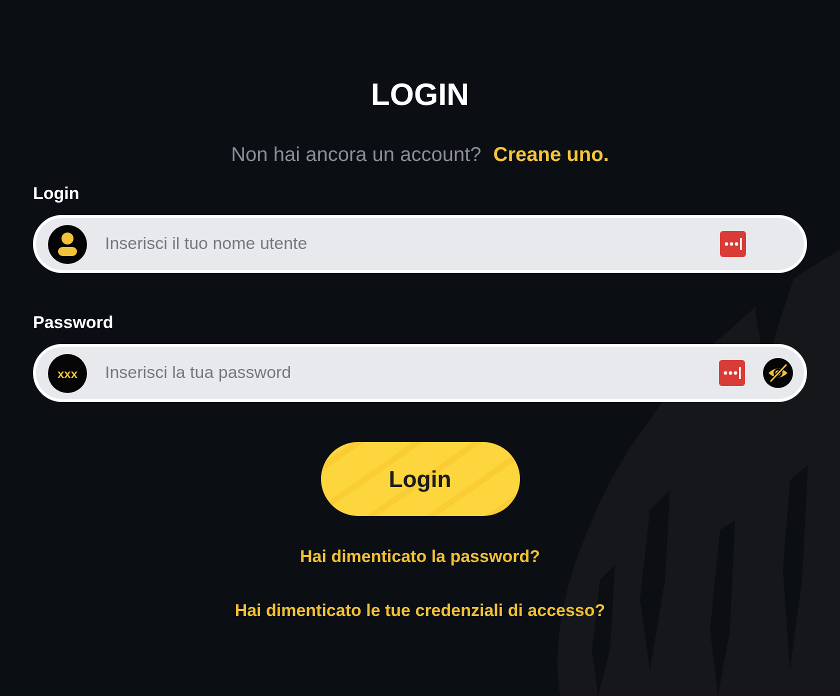 This screenshot has width=840, height=696. I want to click on help-link: Hai dimenticato la password?, so click(420, 557).